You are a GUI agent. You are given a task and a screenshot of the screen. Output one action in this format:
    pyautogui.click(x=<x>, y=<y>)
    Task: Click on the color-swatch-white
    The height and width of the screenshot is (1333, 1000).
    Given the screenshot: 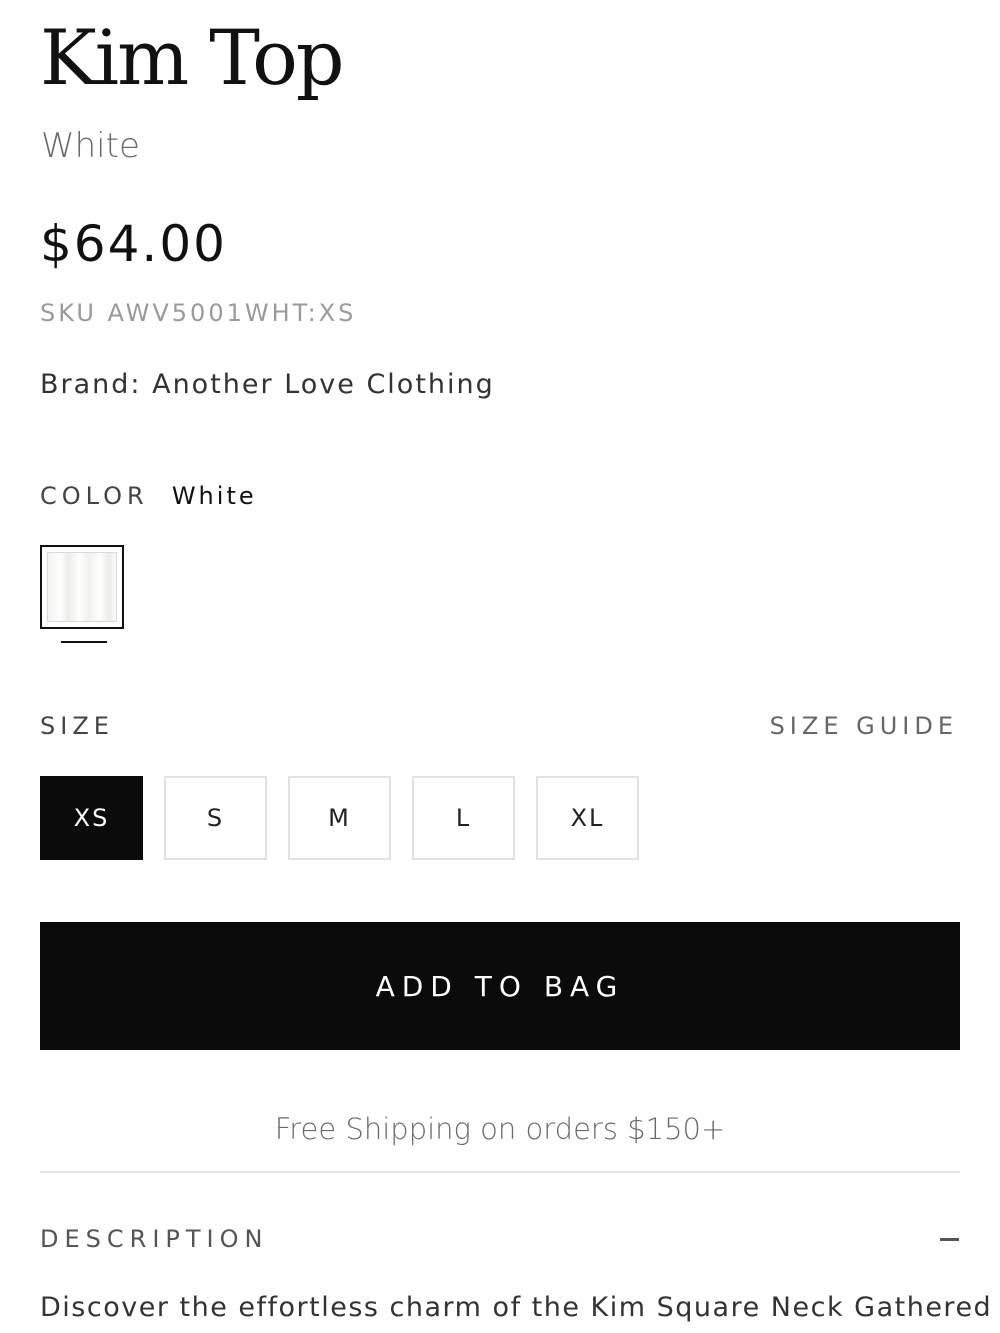 What is the action you would take?
    pyautogui.click(x=82, y=587)
    